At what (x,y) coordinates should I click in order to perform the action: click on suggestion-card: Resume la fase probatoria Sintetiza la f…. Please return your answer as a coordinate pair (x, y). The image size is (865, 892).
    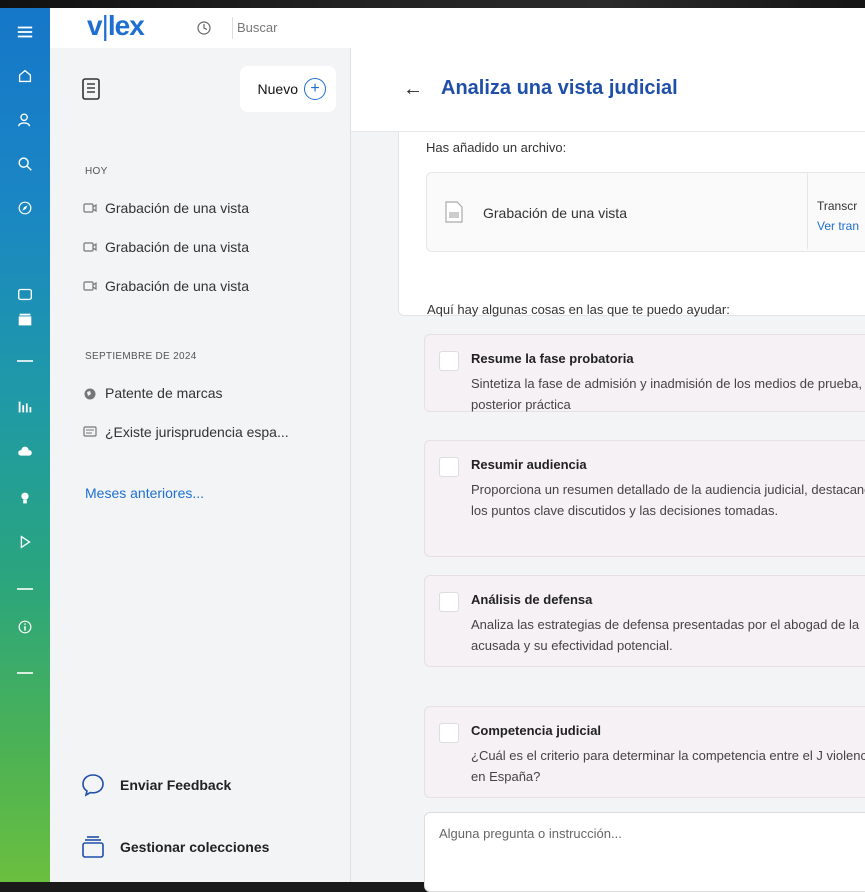
    Looking at the image, I should click on (644, 373).